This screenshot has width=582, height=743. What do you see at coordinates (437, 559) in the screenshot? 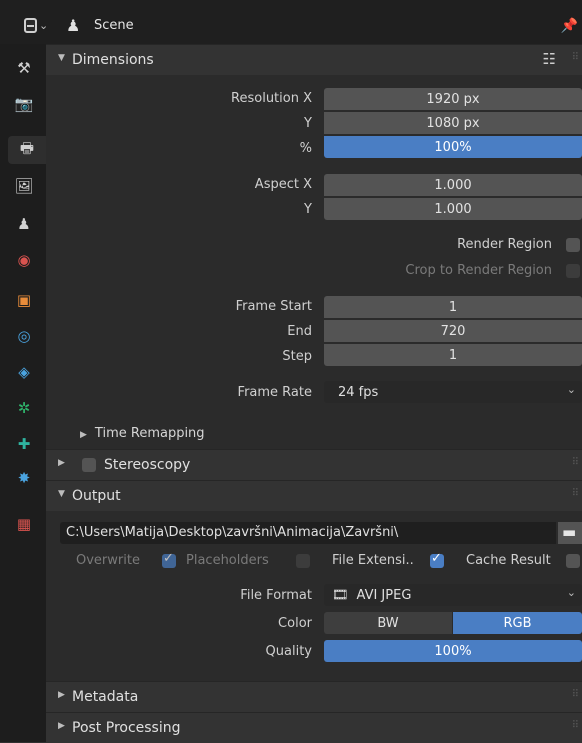
I see `file-extension-checkbox` at bounding box center [437, 559].